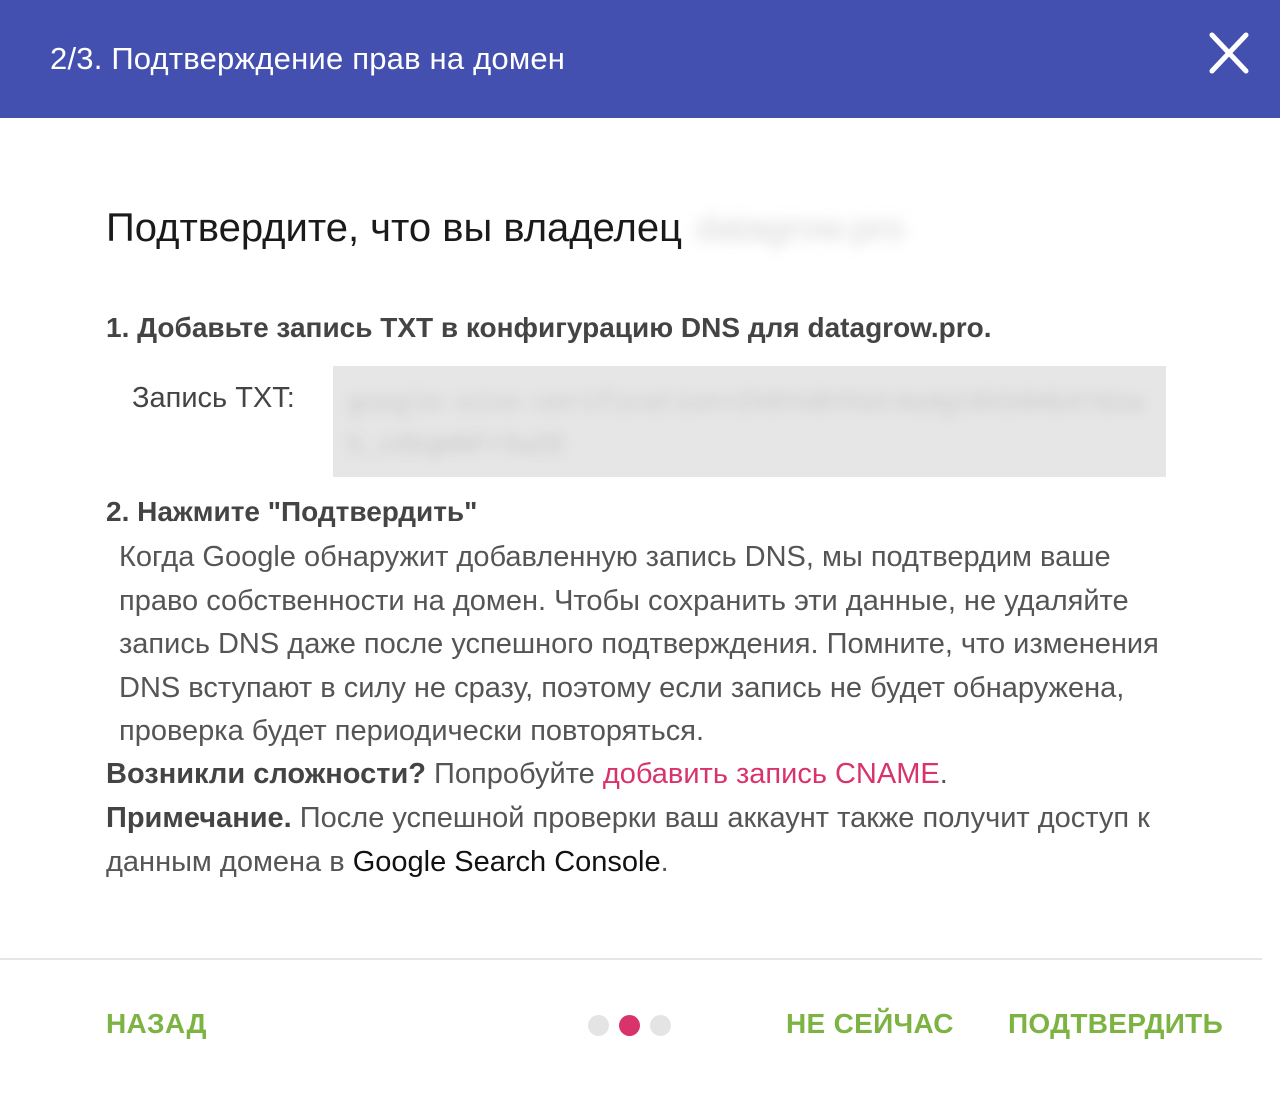 This screenshot has width=1280, height=1120. What do you see at coordinates (213, 398) in the screenshot?
I see `txt-record-label: Запись TXT:` at bounding box center [213, 398].